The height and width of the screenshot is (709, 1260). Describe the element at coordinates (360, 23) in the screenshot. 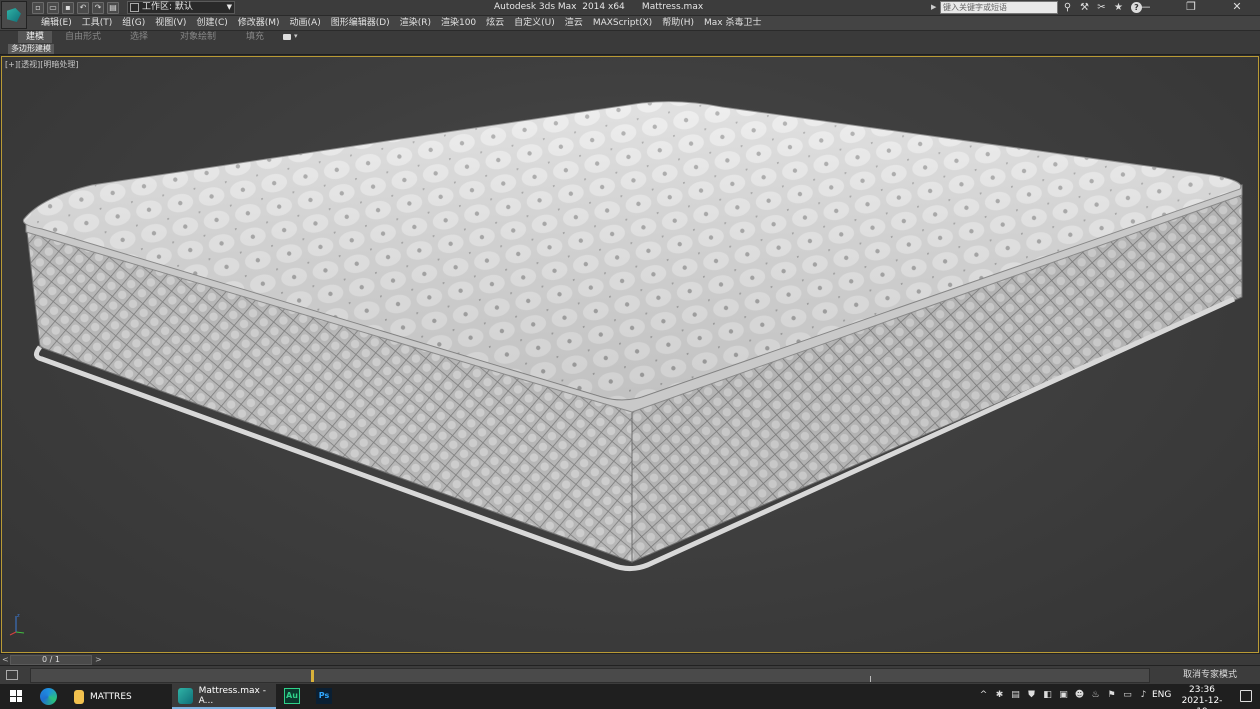

I see `menu-graph-editors: 图形编辑器(D)` at that location.